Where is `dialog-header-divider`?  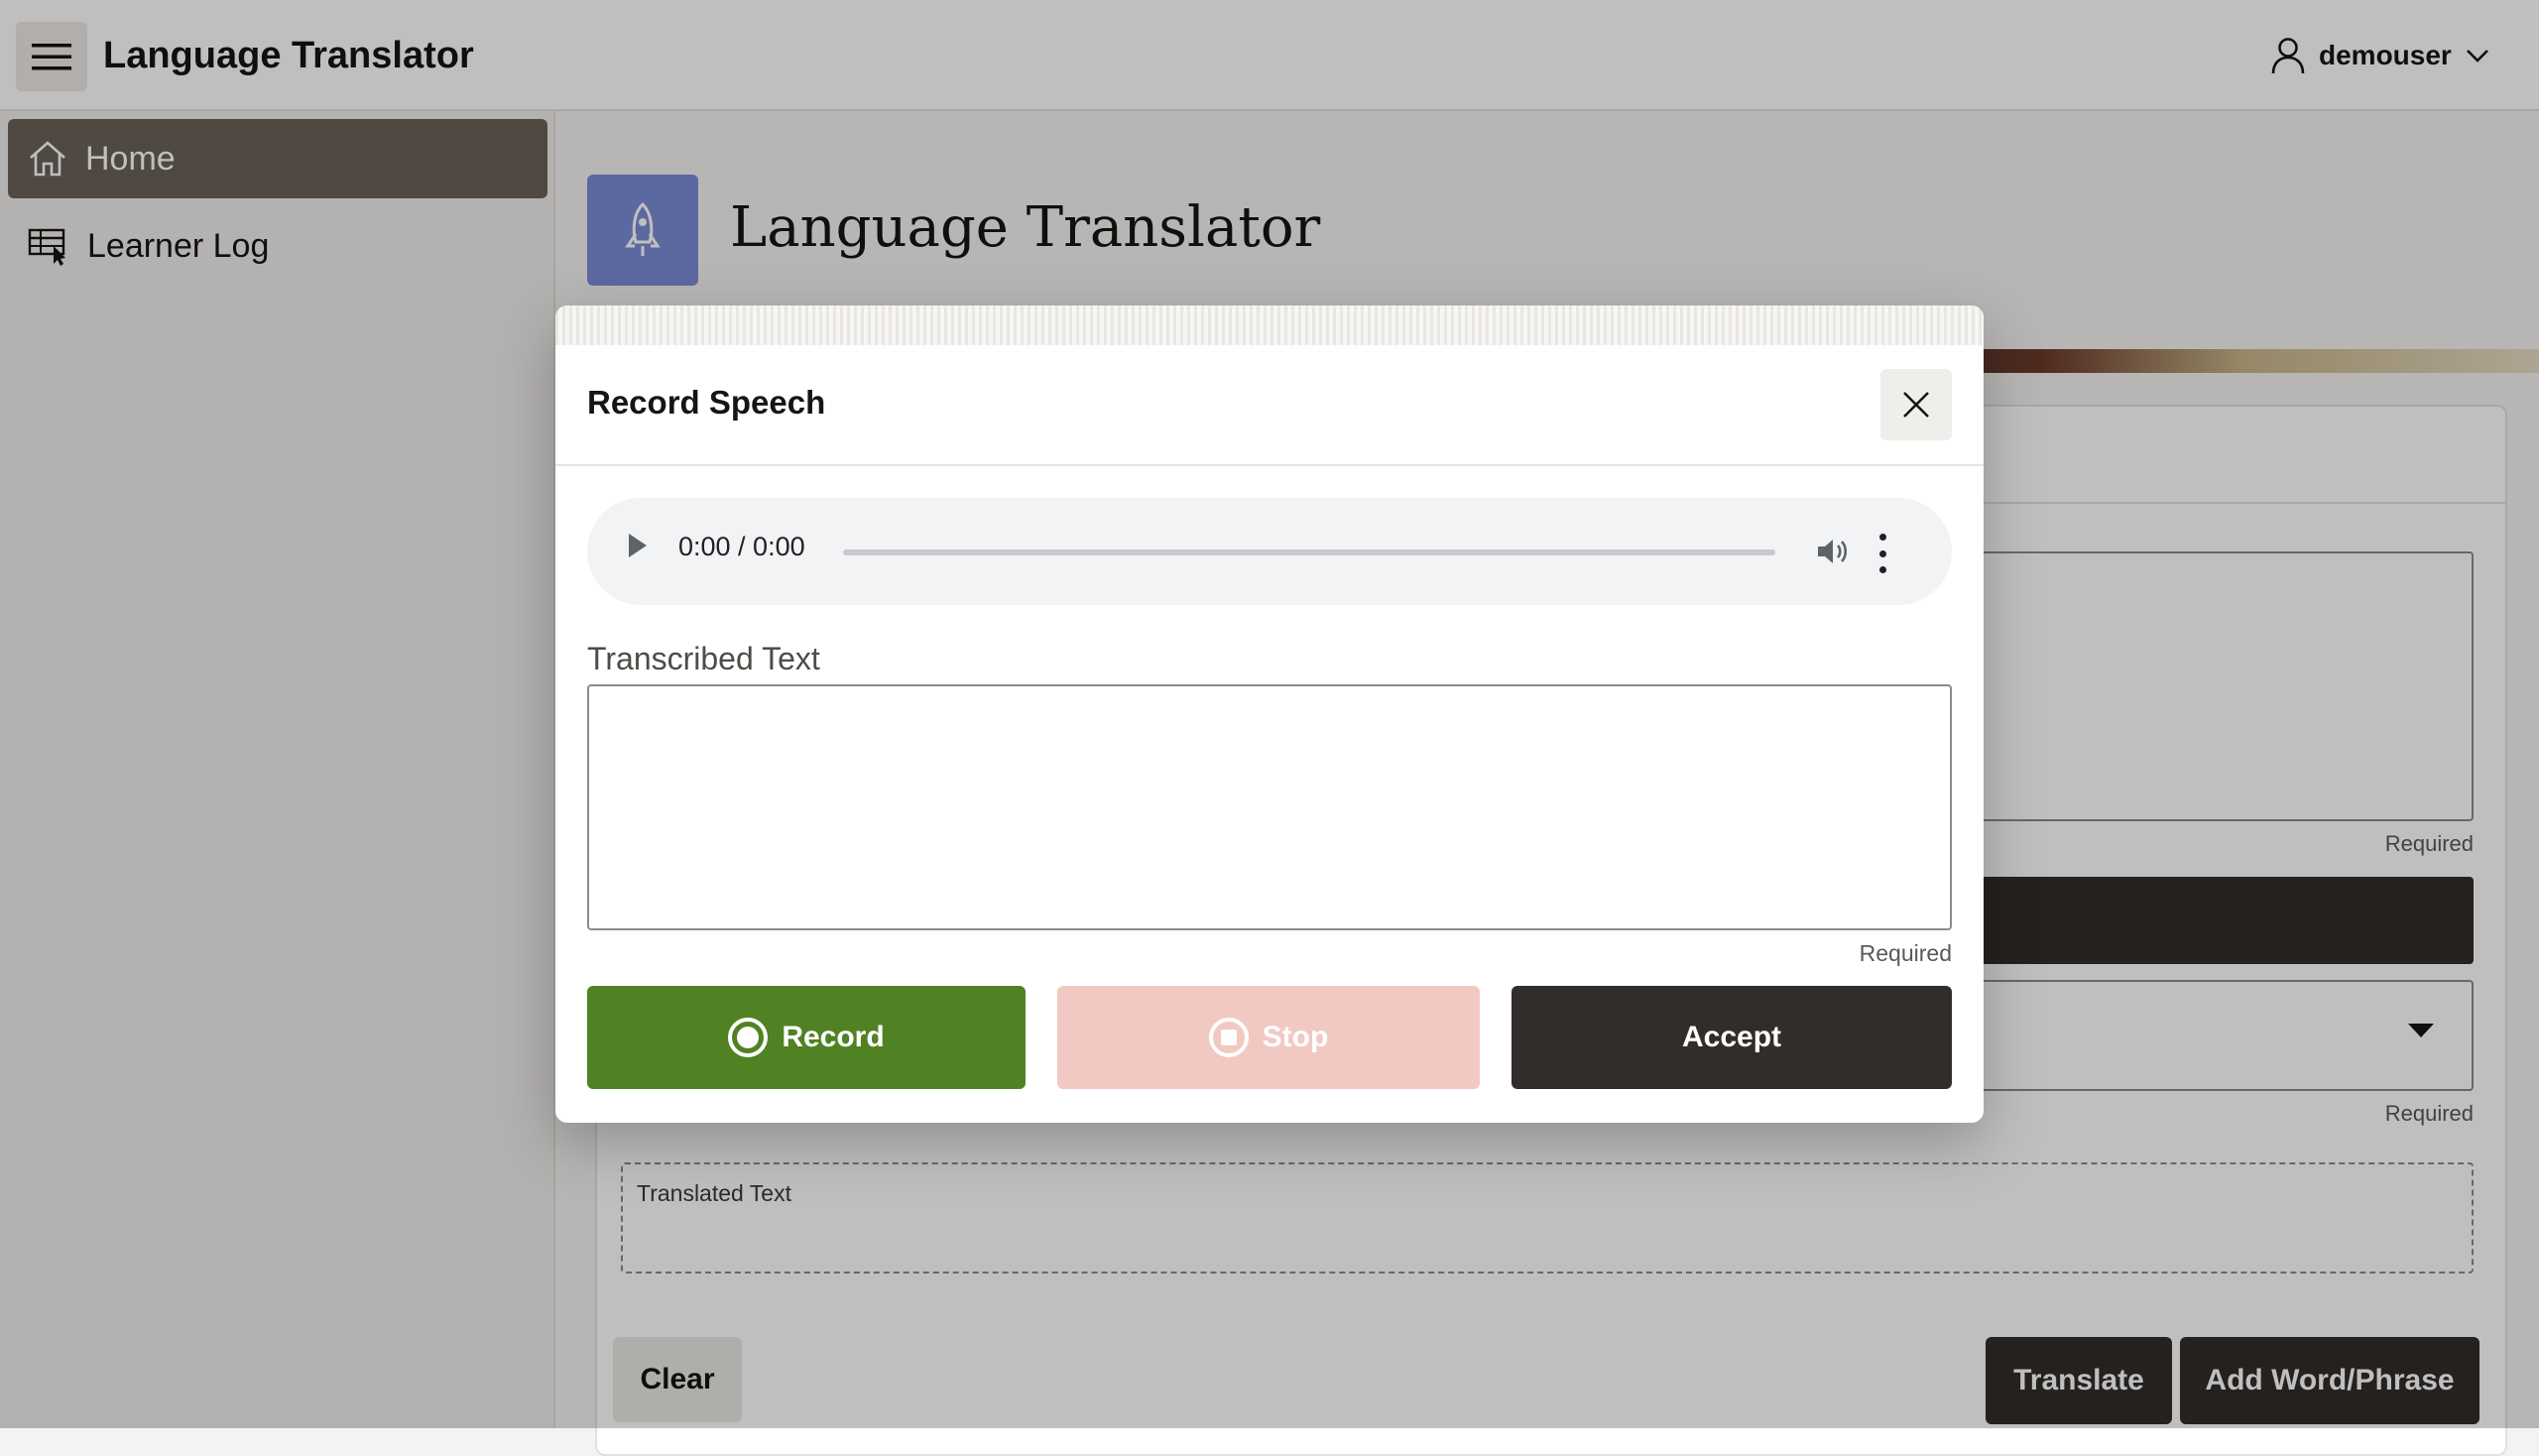 dialog-header-divider is located at coordinates (1269, 465).